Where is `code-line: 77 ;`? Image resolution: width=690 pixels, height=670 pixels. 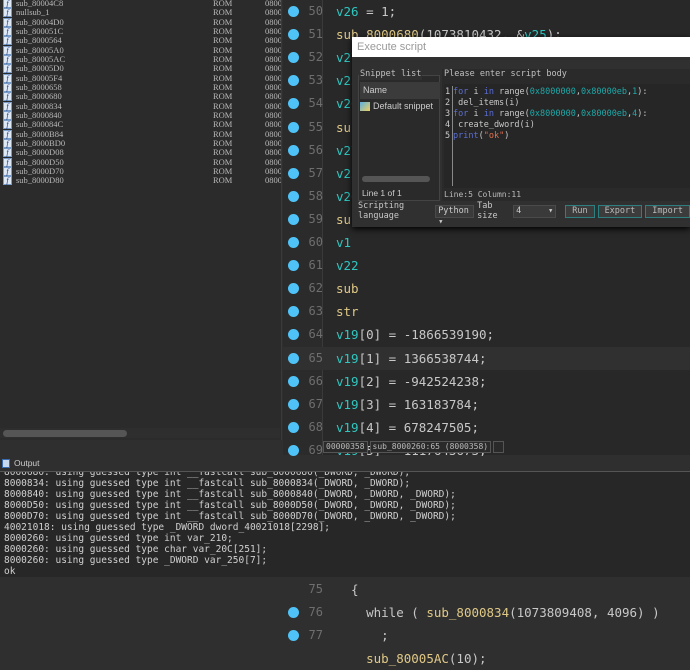 code-line: 77 ; is located at coordinates (486, 635).